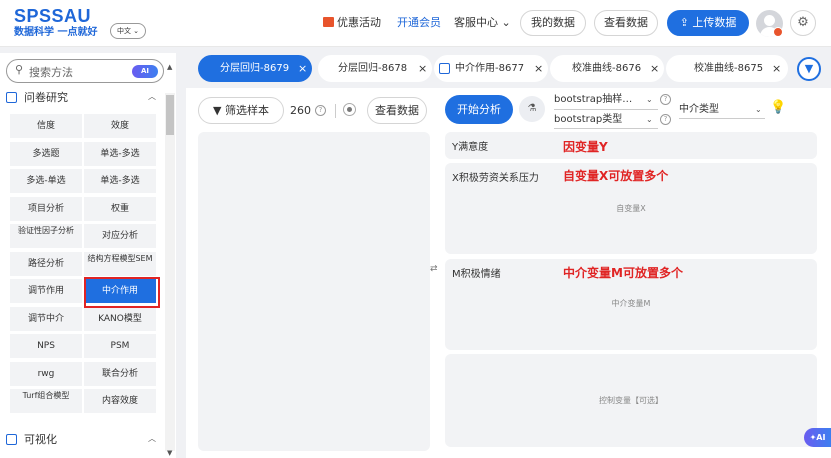 The width and height of the screenshot is (831, 458). I want to click on promo-link: 优惠活动, so click(352, 23).